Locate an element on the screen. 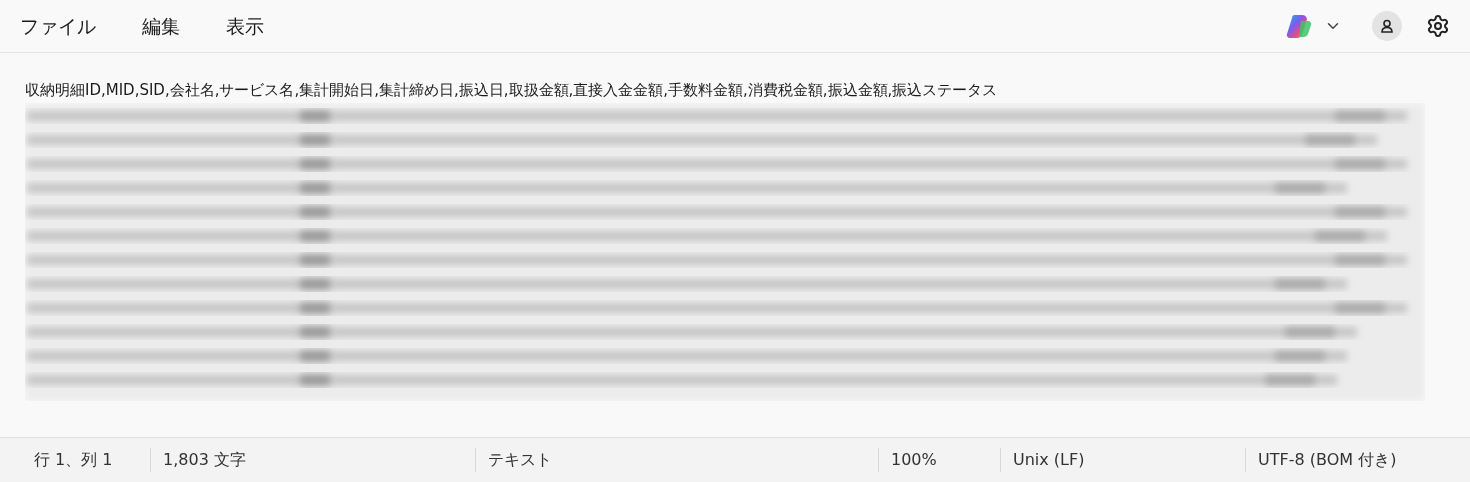 The height and width of the screenshot is (482, 1470). status-item: Unix (LF) is located at coordinates (1048, 460).